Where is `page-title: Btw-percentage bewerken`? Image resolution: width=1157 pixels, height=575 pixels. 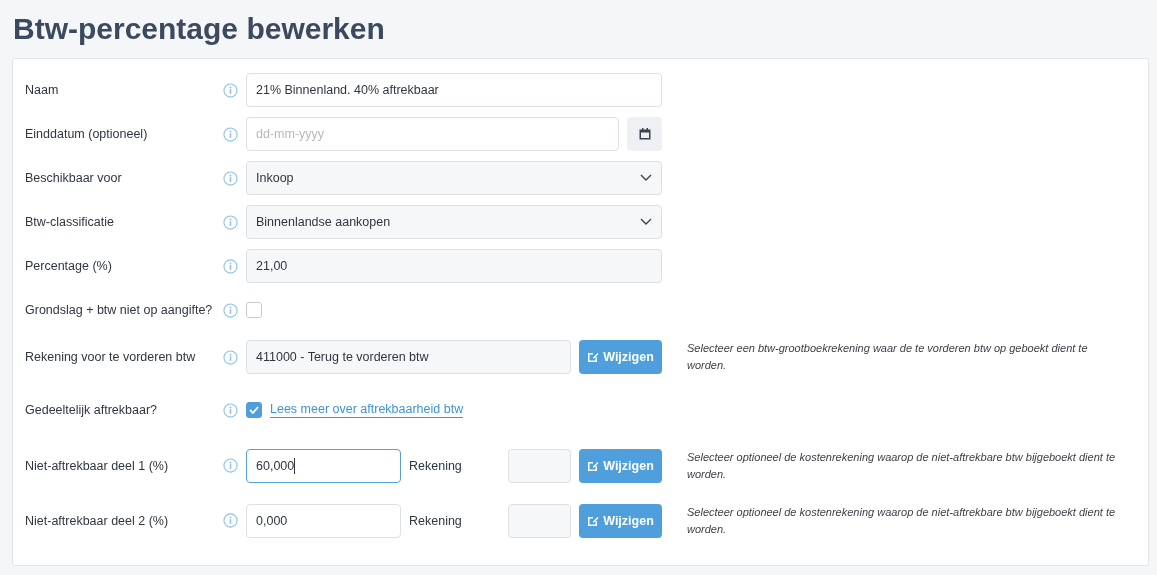
page-title: Btw-percentage bewerken is located at coordinates (199, 29).